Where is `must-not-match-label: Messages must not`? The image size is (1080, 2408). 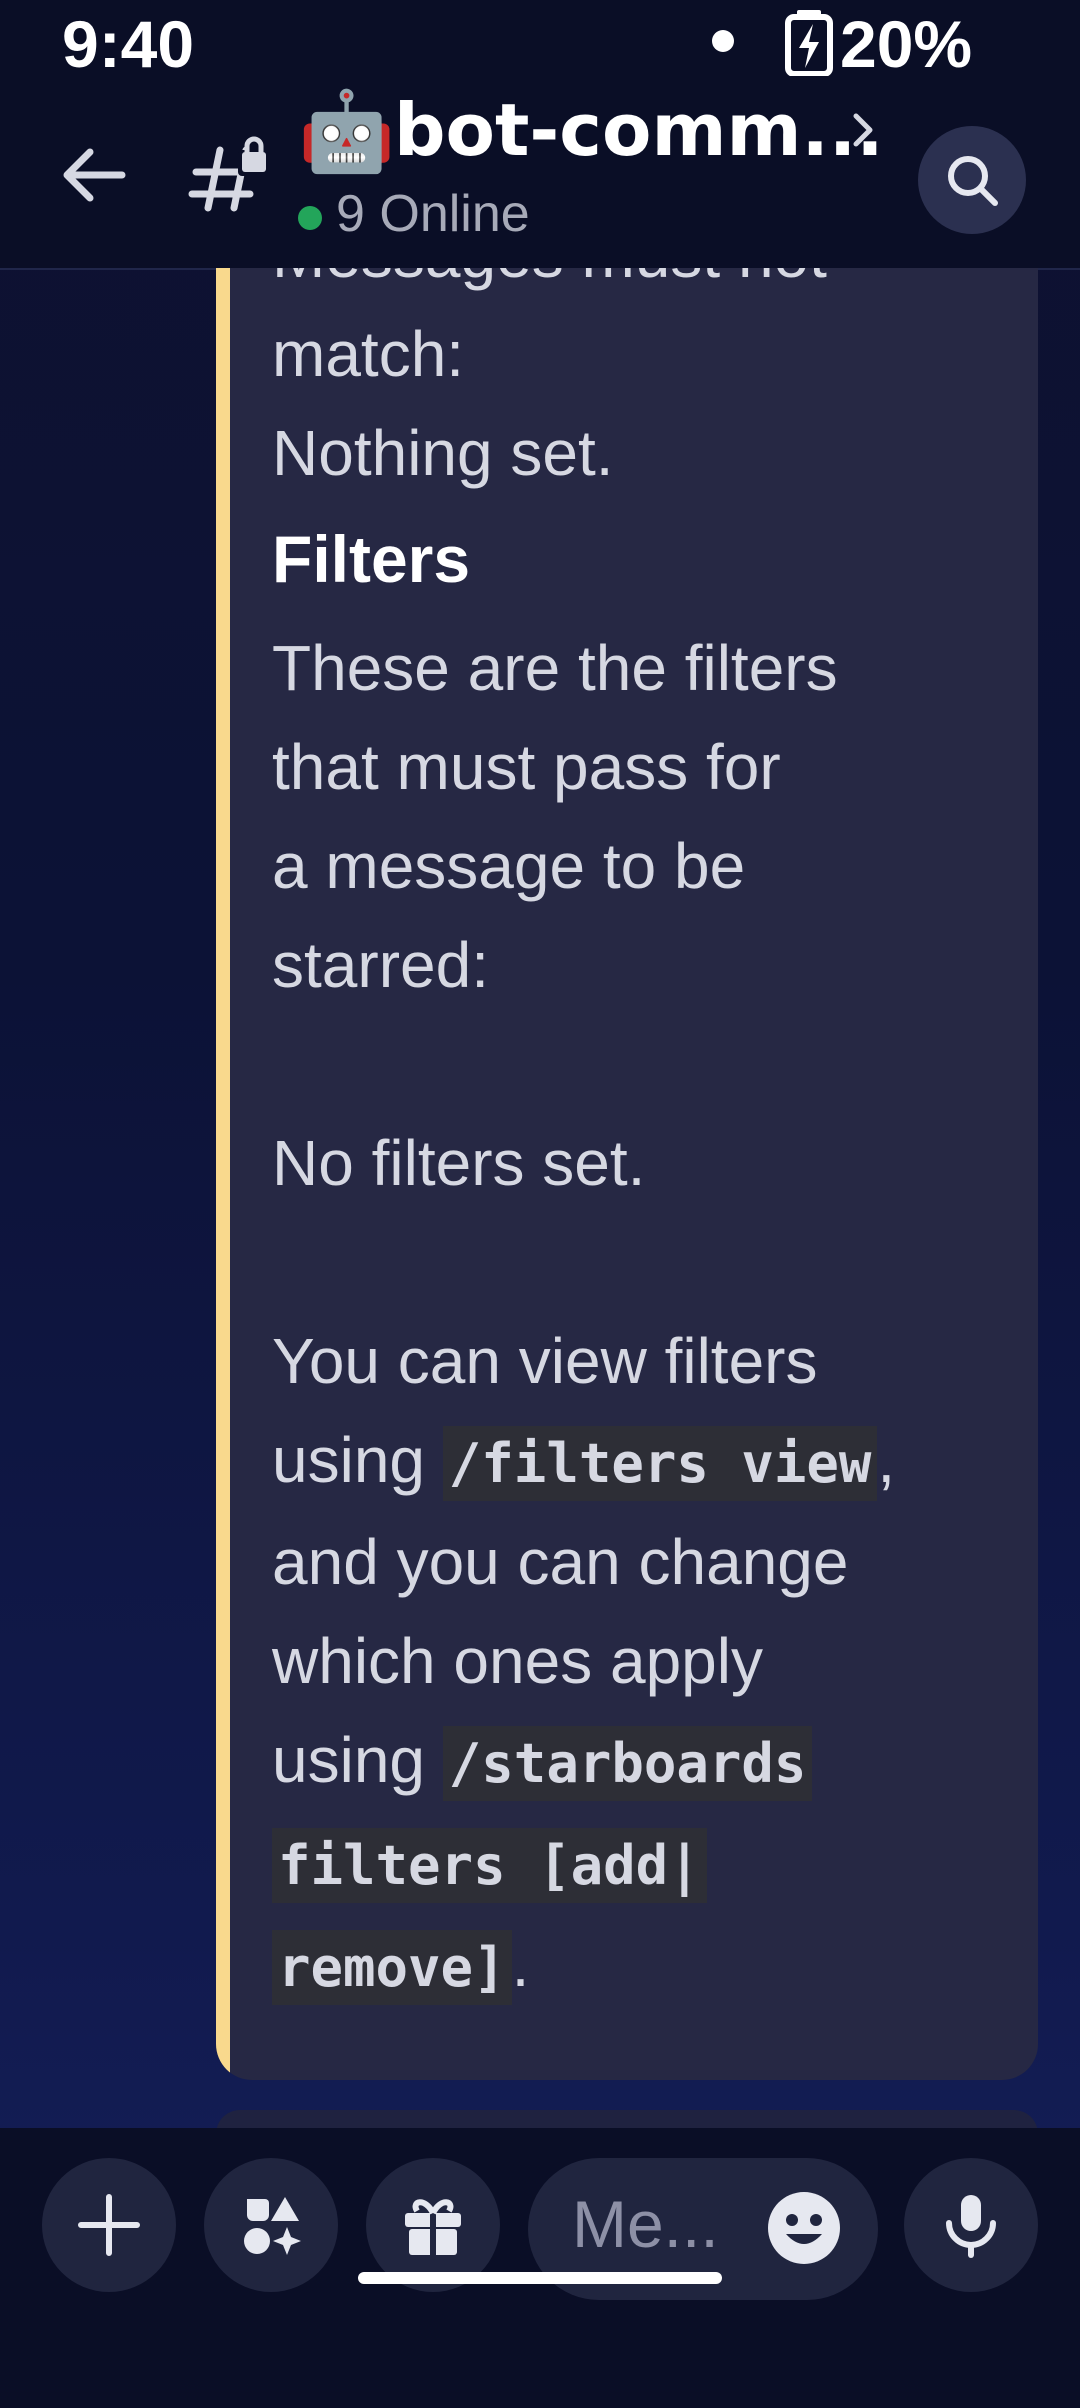 must-not-match-label: Messages must not is located at coordinates (642, 286).